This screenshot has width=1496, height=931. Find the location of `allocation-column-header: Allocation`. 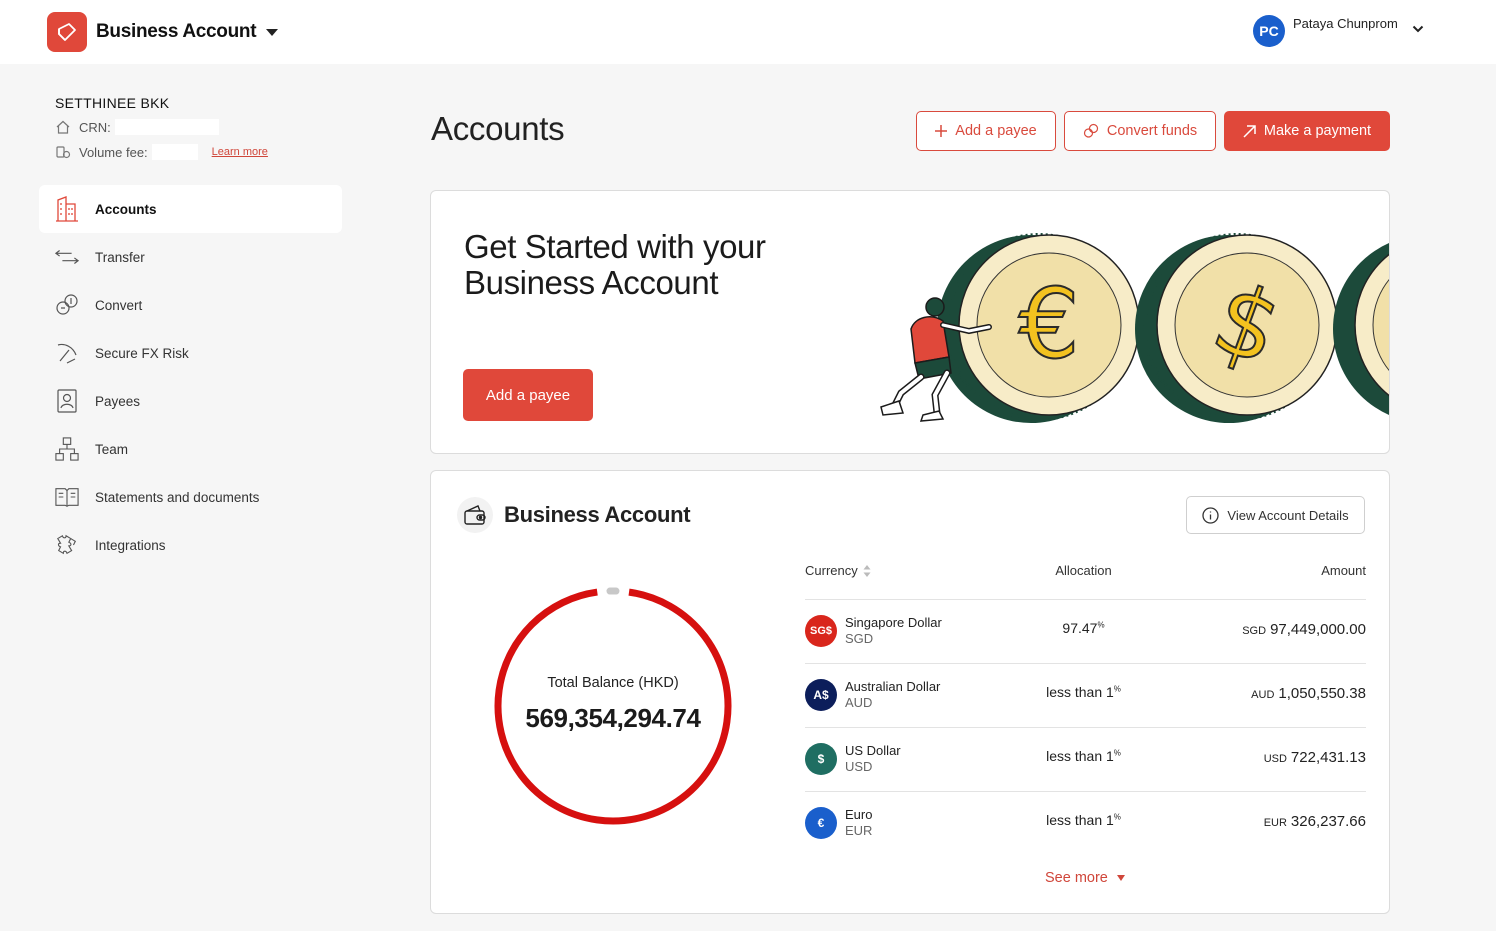

allocation-column-header: Allocation is located at coordinates (1083, 570).